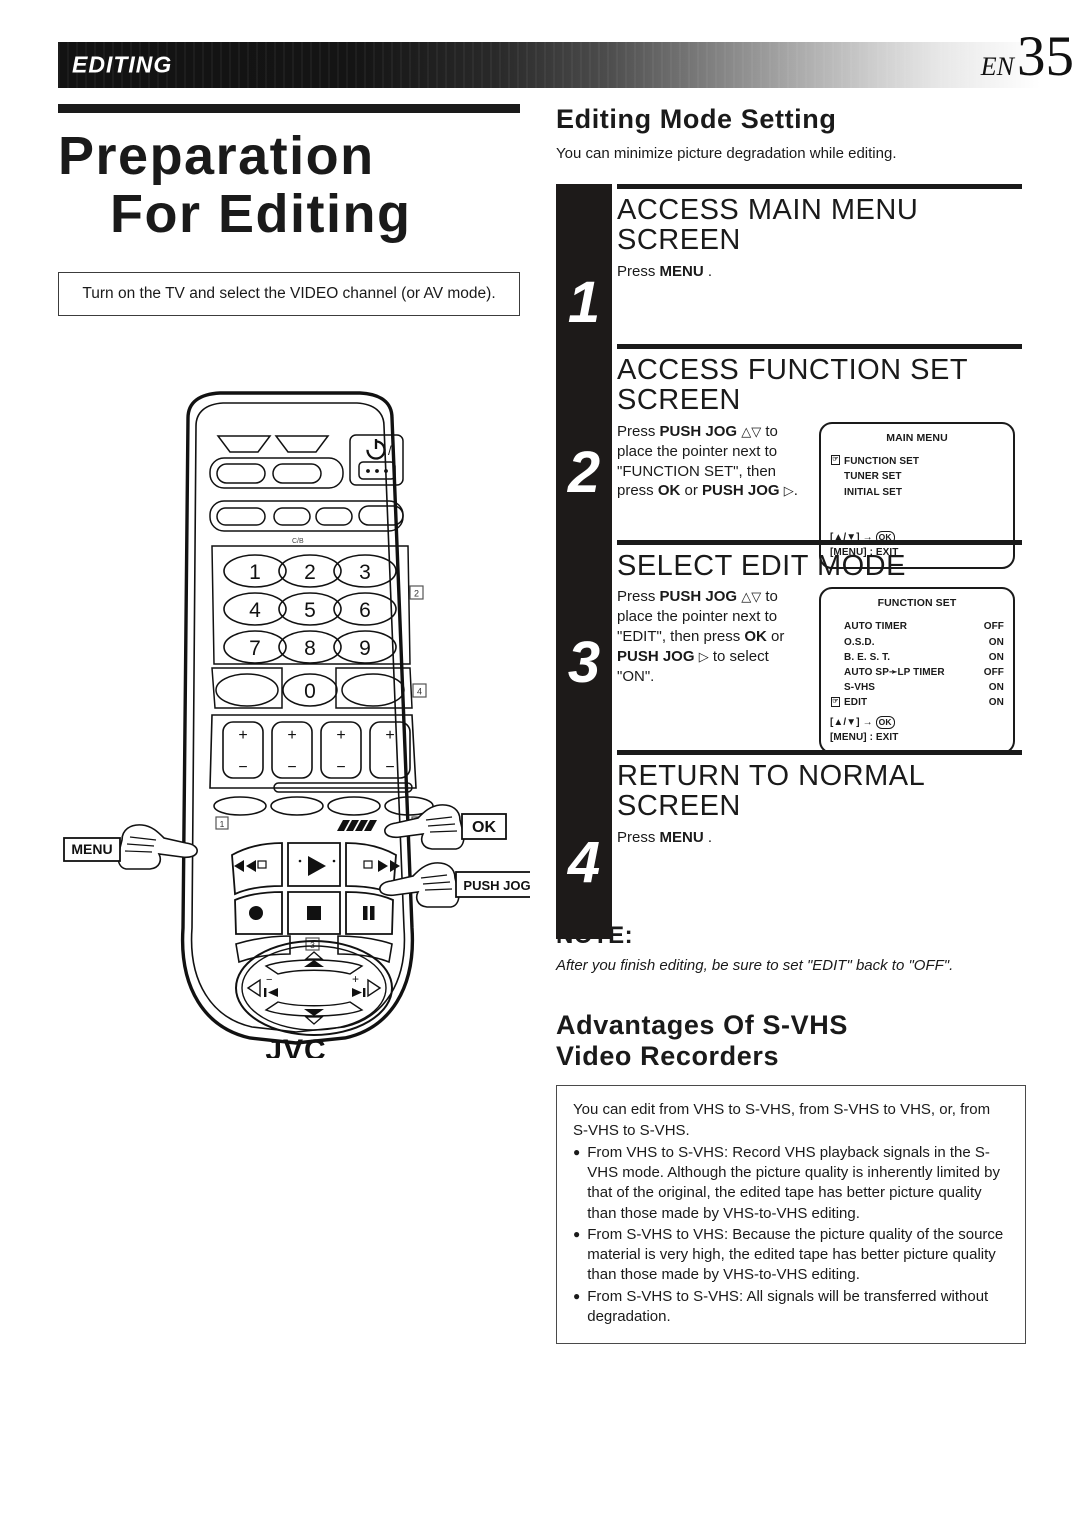 This screenshot has height=1526, width=1080. I want to click on page-number-block: EN 35, so click(1027, 56).